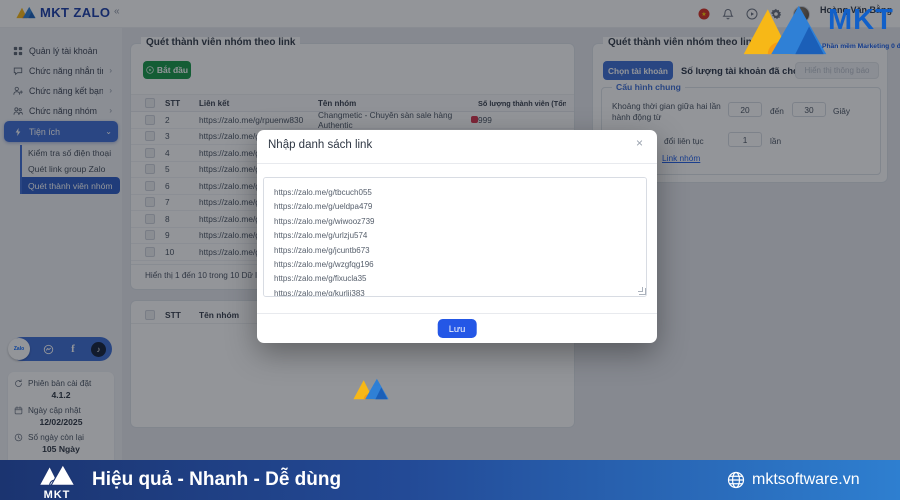 This screenshot has width=900, height=500. Describe the element at coordinates (457, 313) in the screenshot. I see `modal-divider-bottom` at that location.